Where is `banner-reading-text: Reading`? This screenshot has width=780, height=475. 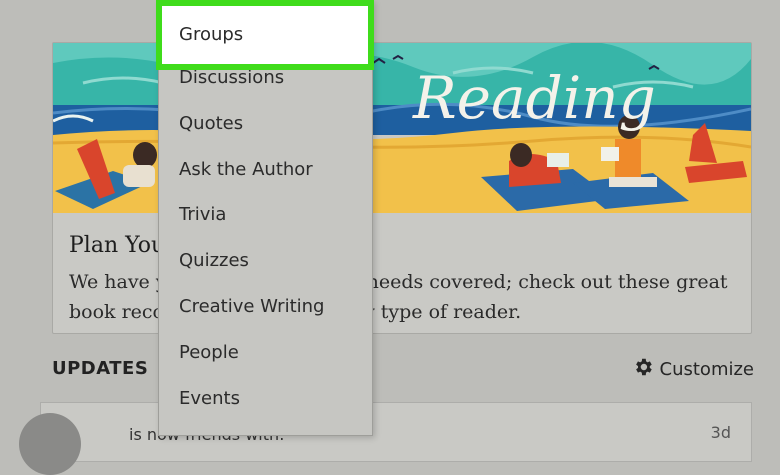
banner-reading-text: Reading is located at coordinates (534, 98).